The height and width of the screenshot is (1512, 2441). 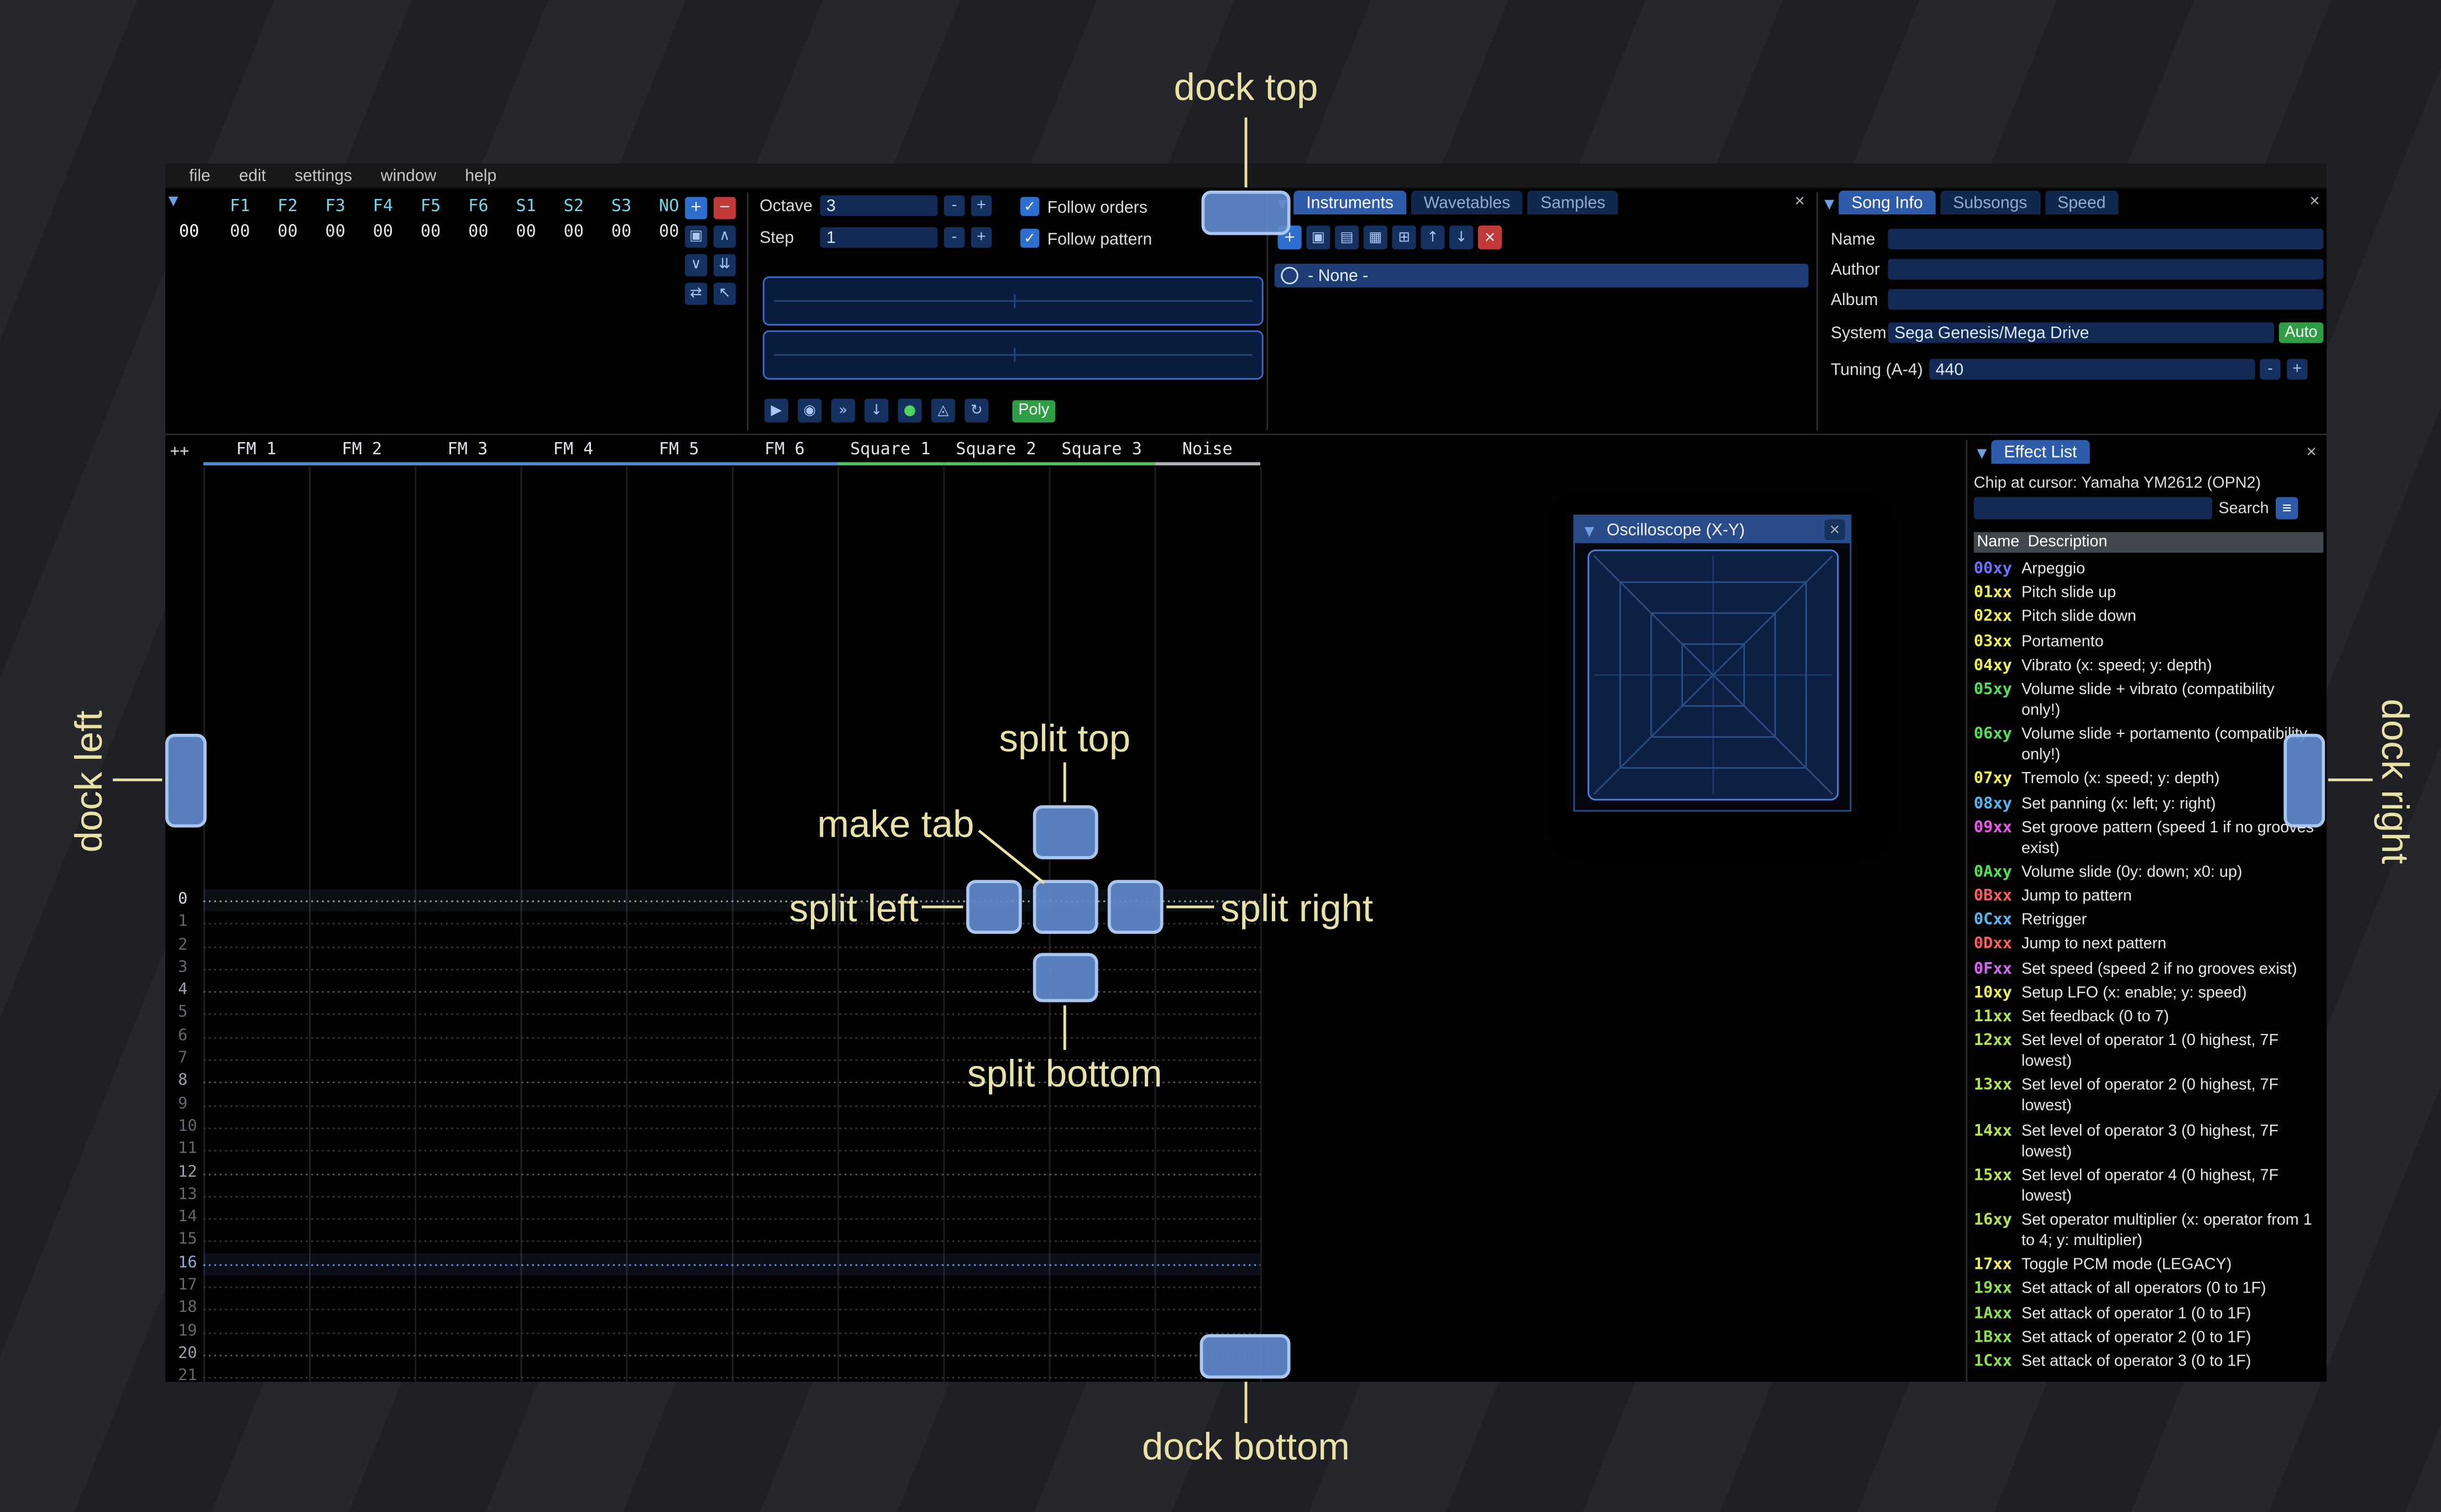 What do you see at coordinates (2149, 780) in the screenshot?
I see `effect-row: 07xy Tremolo (x: speed; y: depth)` at bounding box center [2149, 780].